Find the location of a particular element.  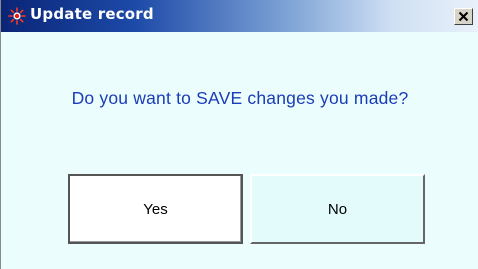

yes-button-label: Yes is located at coordinates (155, 209).